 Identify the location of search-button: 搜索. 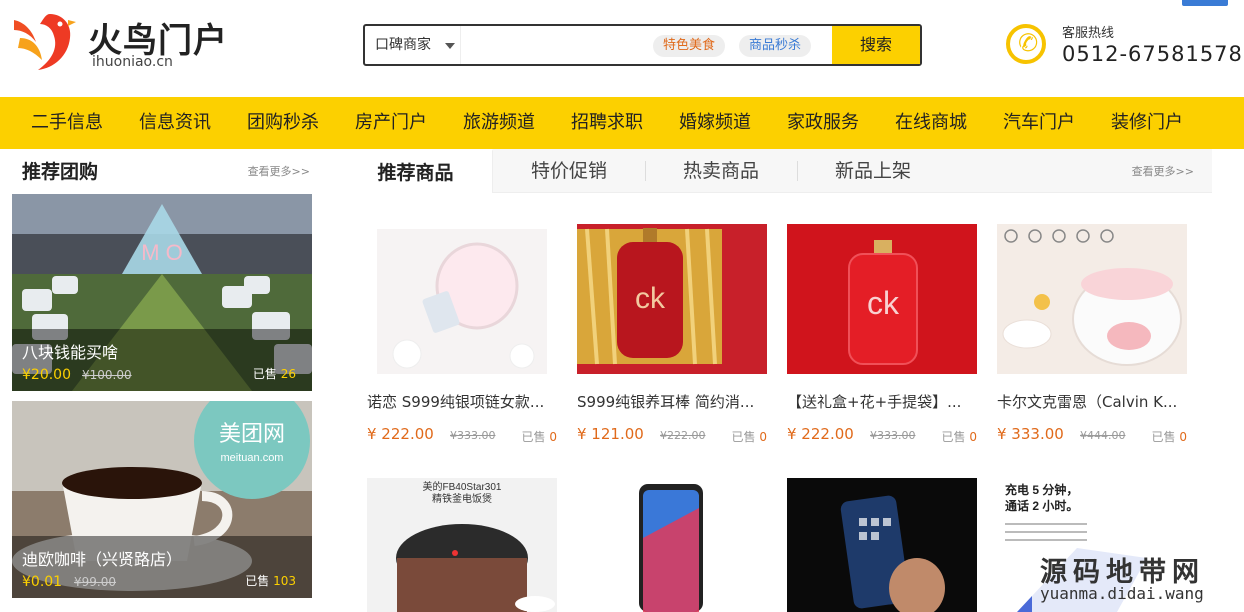
(876, 45).